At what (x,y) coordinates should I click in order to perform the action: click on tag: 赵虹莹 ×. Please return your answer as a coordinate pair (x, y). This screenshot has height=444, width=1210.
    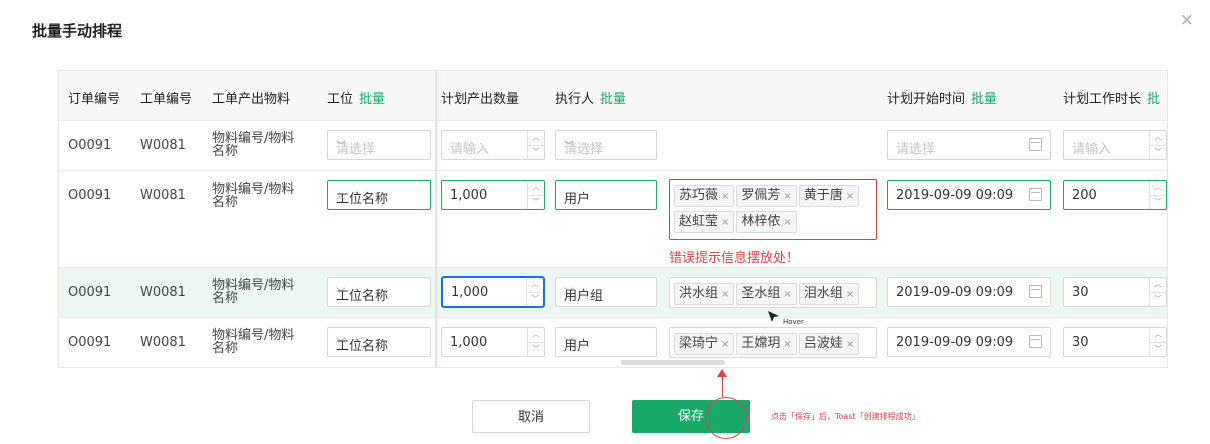
    Looking at the image, I should click on (704, 222).